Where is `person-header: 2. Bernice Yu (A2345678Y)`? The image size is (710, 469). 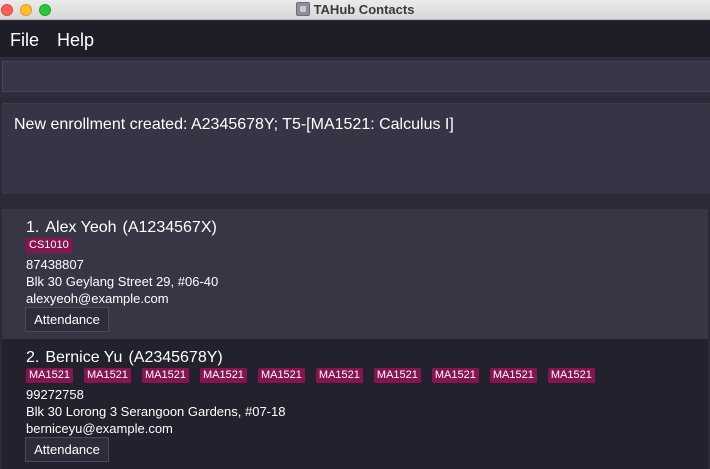
person-header: 2. Bernice Yu (A2345678Y) is located at coordinates (124, 358).